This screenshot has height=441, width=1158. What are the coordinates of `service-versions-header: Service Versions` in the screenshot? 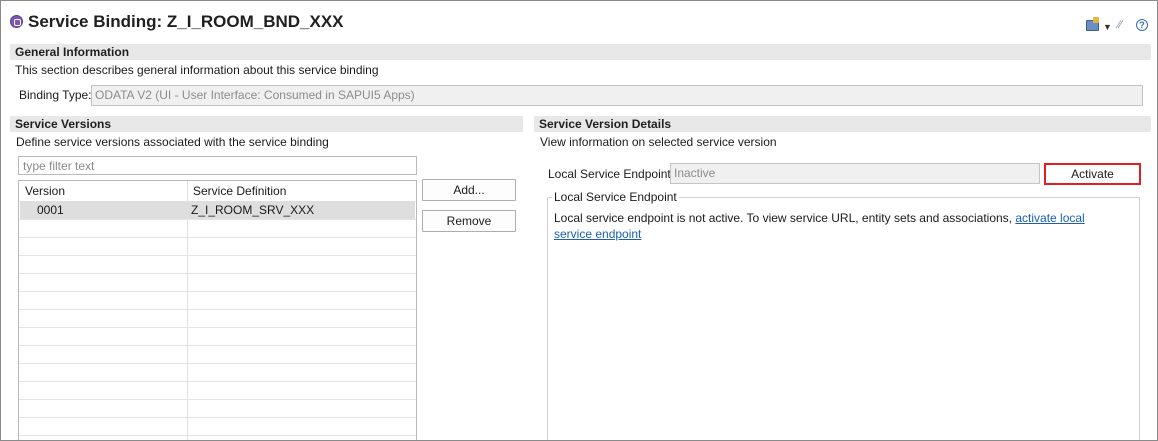 It's located at (266, 124).